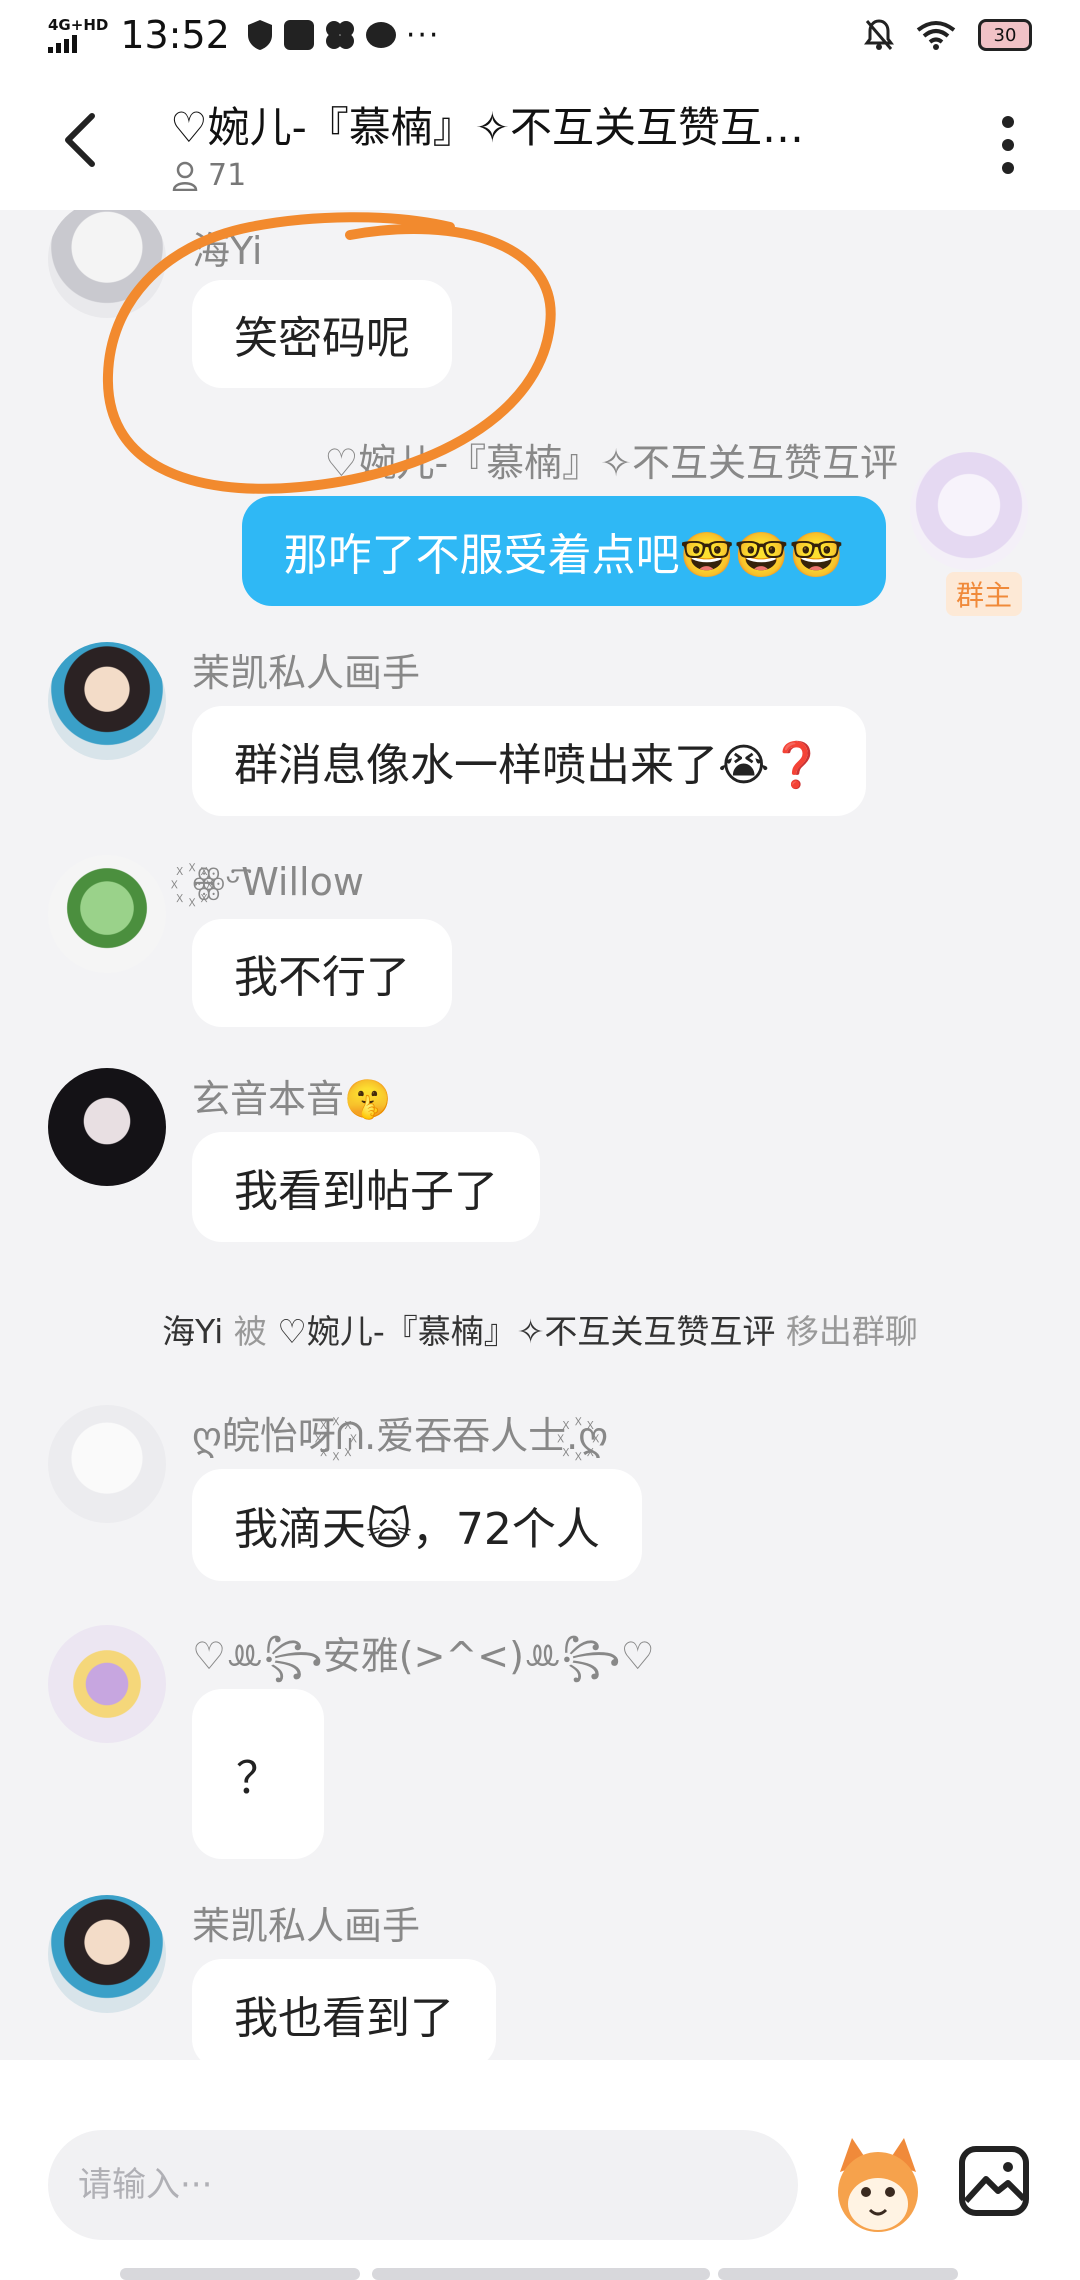 The width and height of the screenshot is (1080, 2280). Describe the element at coordinates (175, 35) in the screenshot. I see `status-time: 13:52` at that location.